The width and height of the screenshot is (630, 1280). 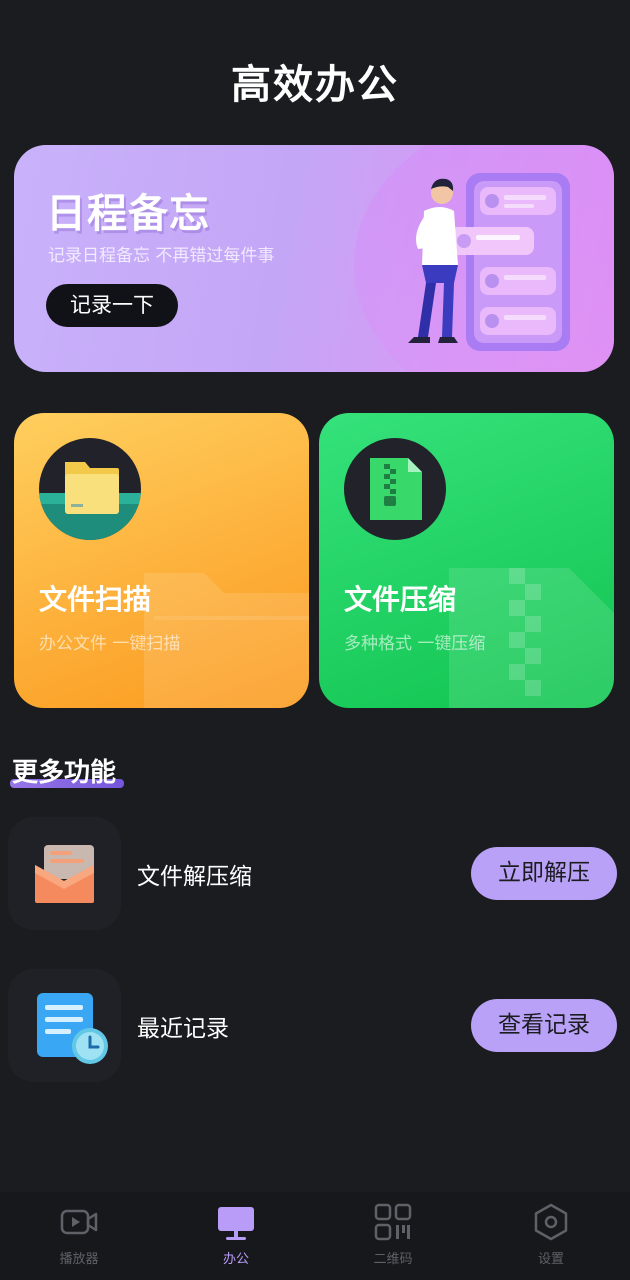 What do you see at coordinates (466, 560) in the screenshot?
I see `file-compress-card: 文件压缩 多种格式 一键压缩` at bounding box center [466, 560].